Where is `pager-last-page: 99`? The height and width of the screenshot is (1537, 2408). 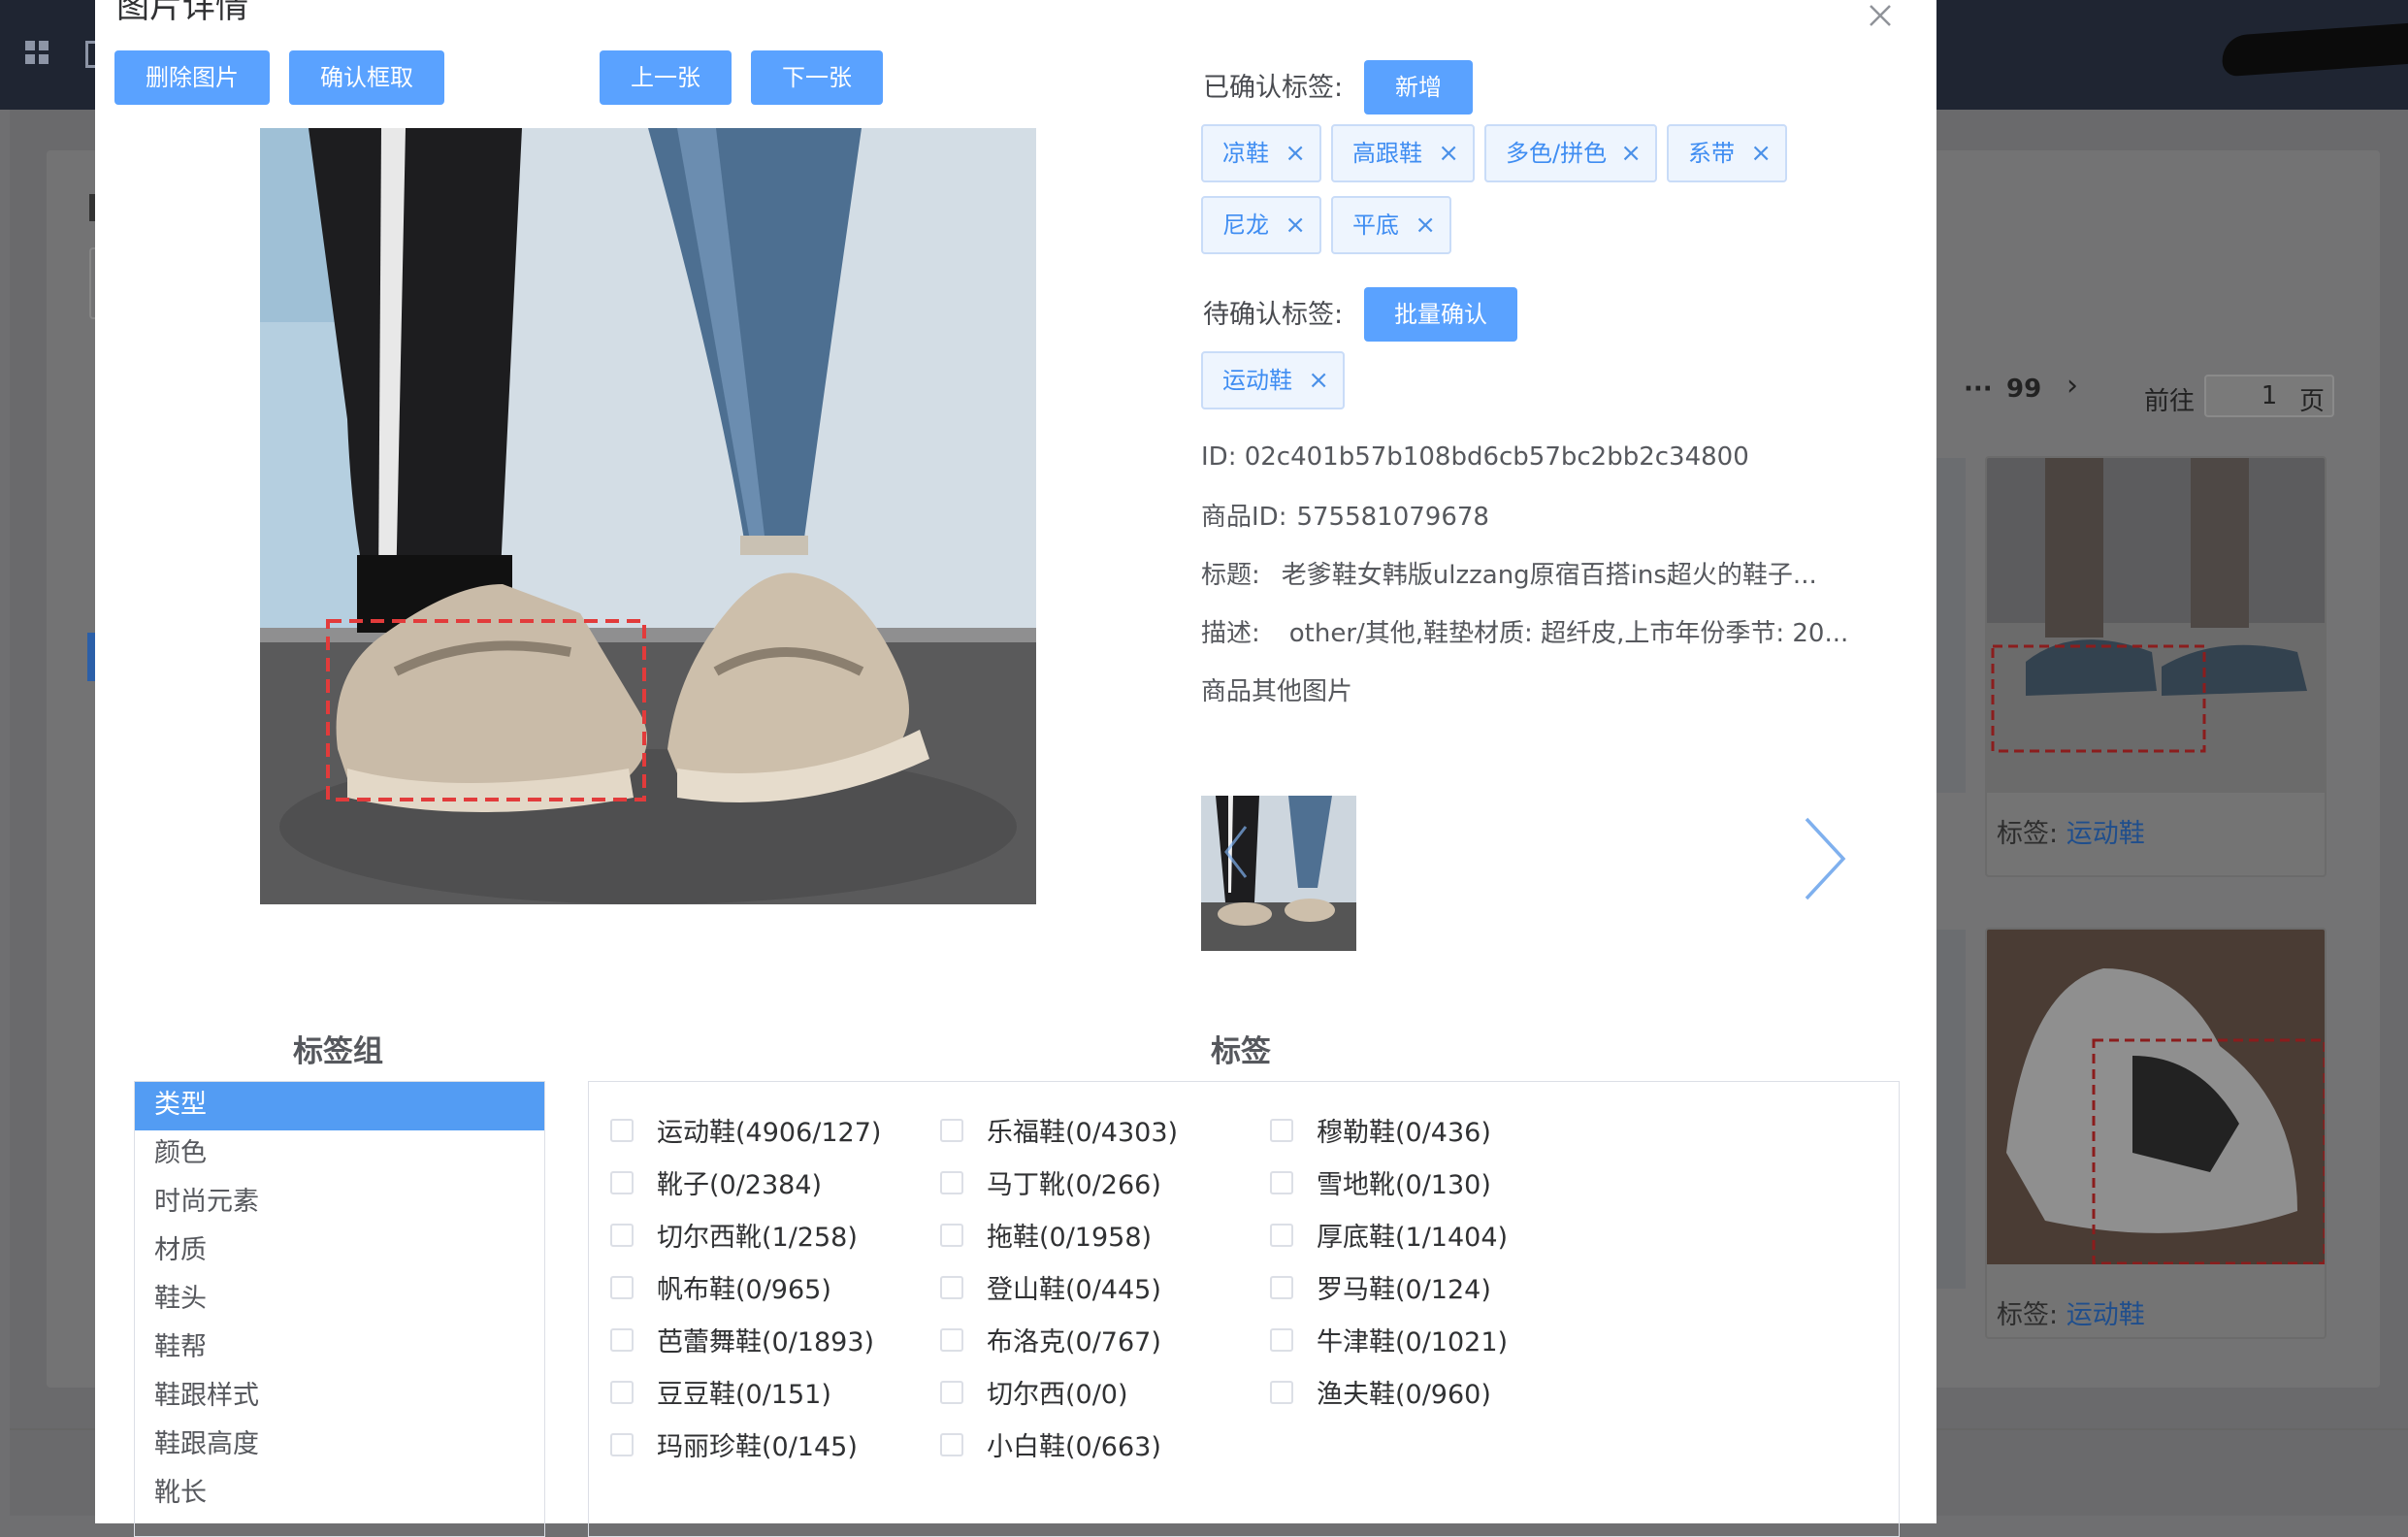 pager-last-page: 99 is located at coordinates (2023, 389).